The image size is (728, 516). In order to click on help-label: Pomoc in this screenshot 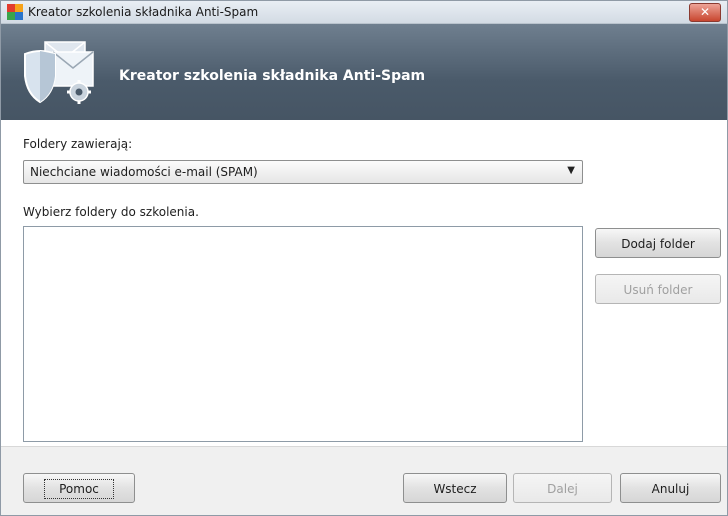, I will do `click(79, 489)`.